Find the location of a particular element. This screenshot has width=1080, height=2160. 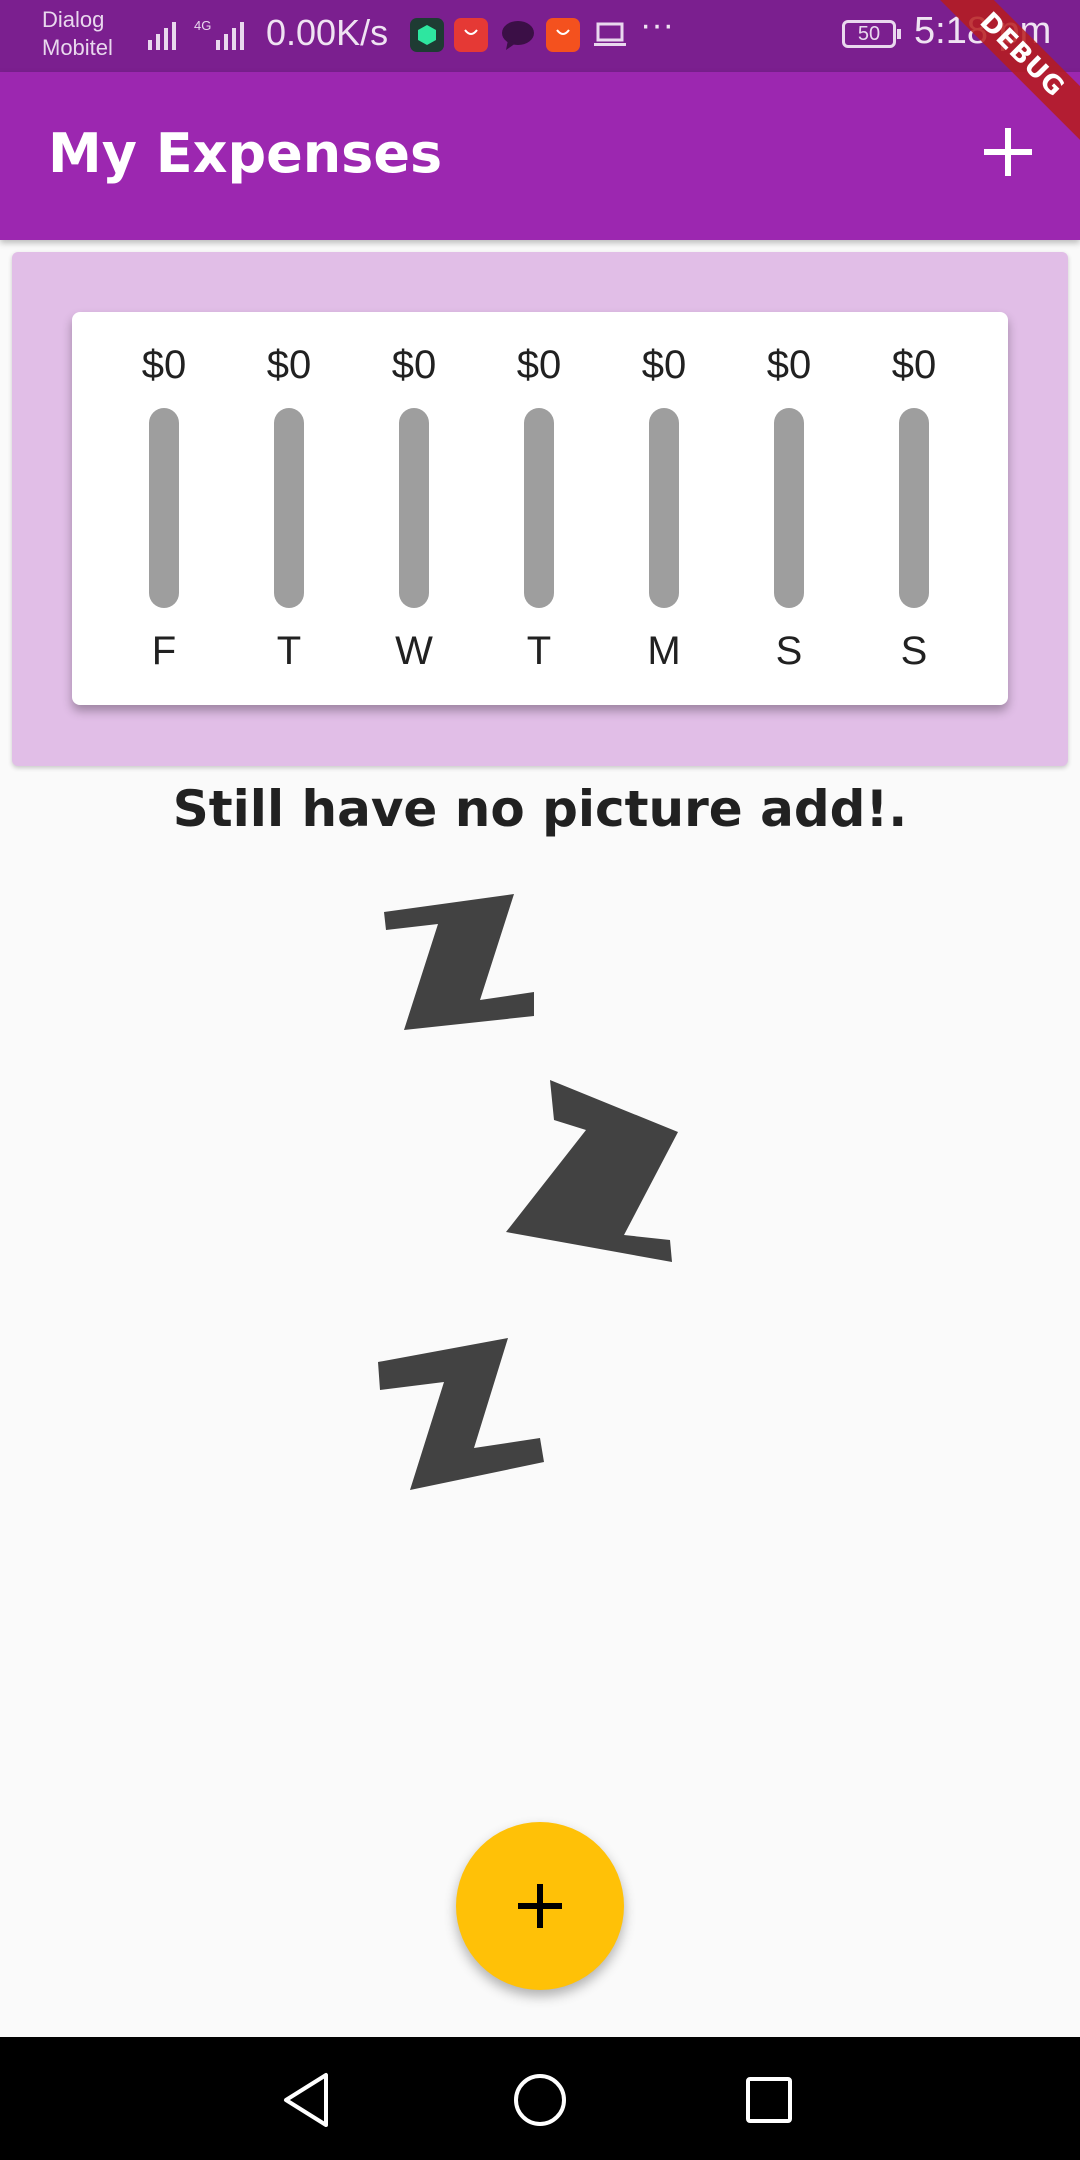

battery-icon: 50 is located at coordinates (871, 34).